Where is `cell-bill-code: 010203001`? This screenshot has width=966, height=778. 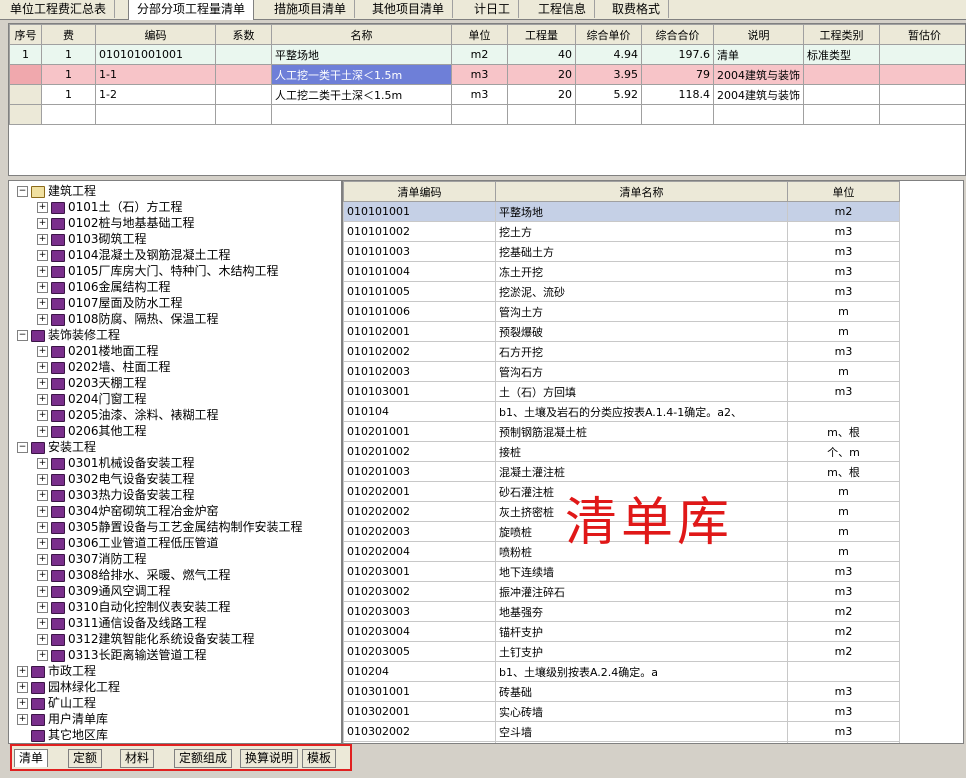 cell-bill-code: 010203001 is located at coordinates (419, 571).